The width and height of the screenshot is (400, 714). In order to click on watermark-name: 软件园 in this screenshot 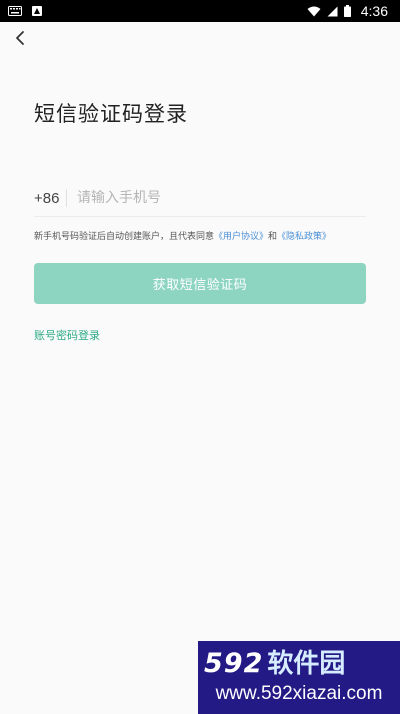, I will do `click(306, 664)`.